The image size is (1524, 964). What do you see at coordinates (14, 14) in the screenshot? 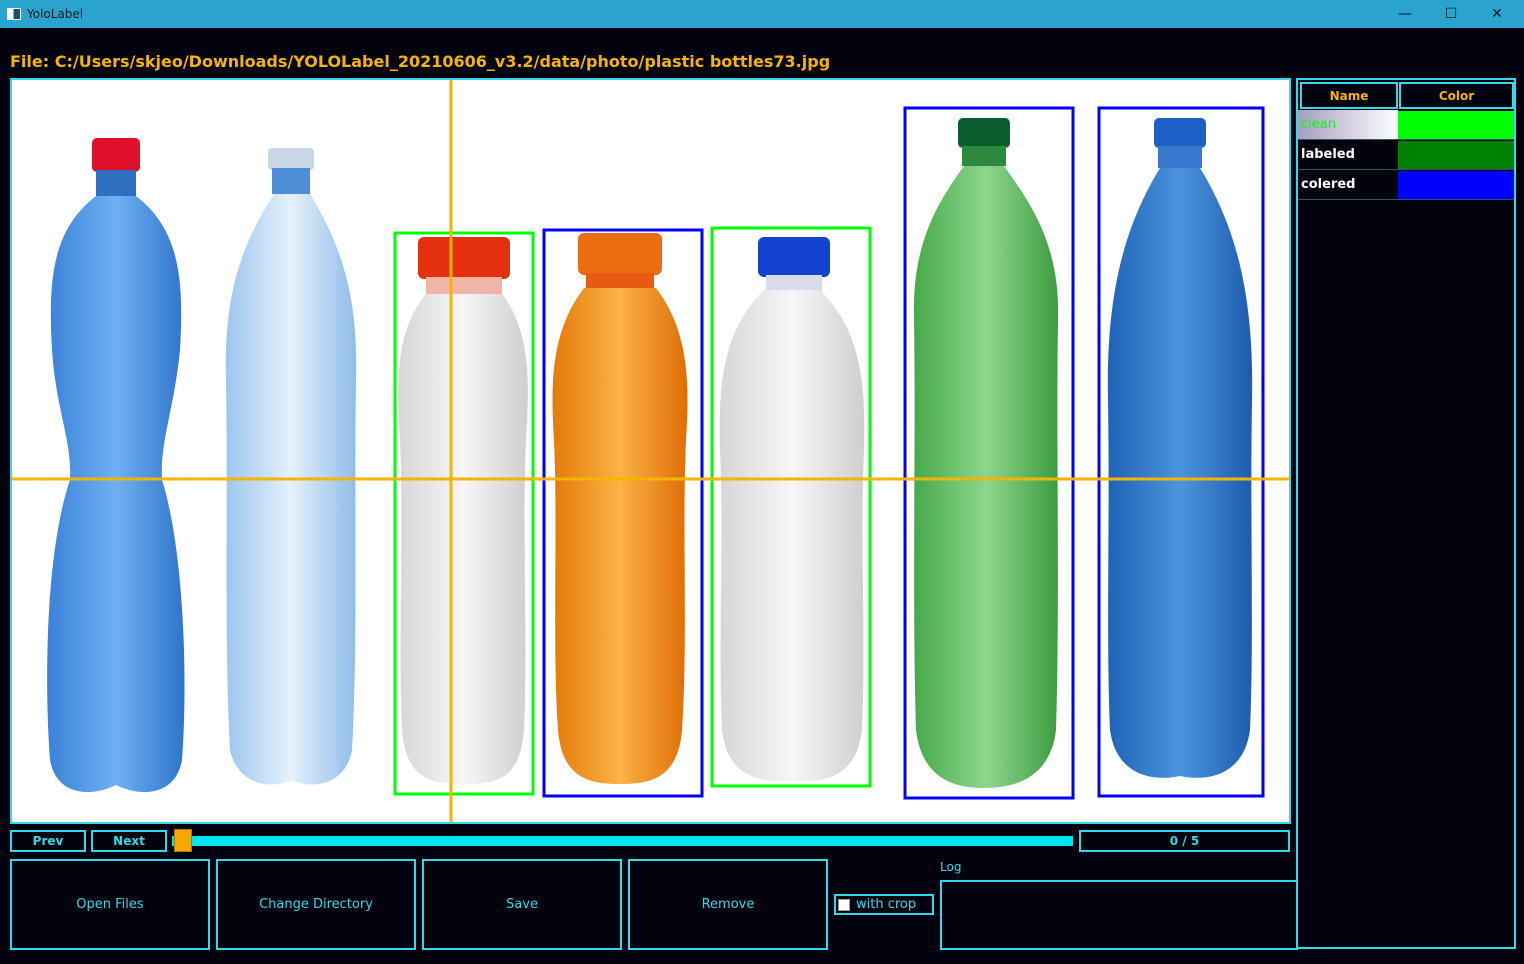
I see `app-icon` at bounding box center [14, 14].